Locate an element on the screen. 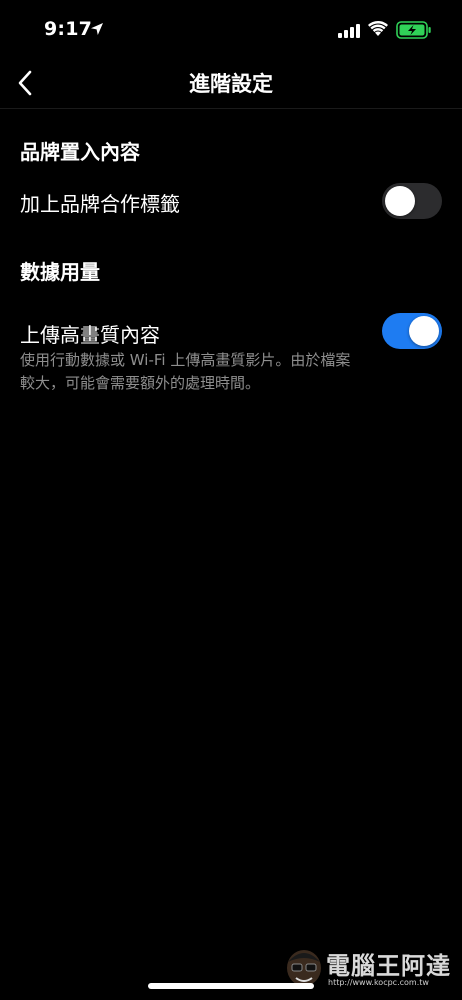 This screenshot has height=1000, width=462. battery-charging-icon is located at coordinates (413, 30).